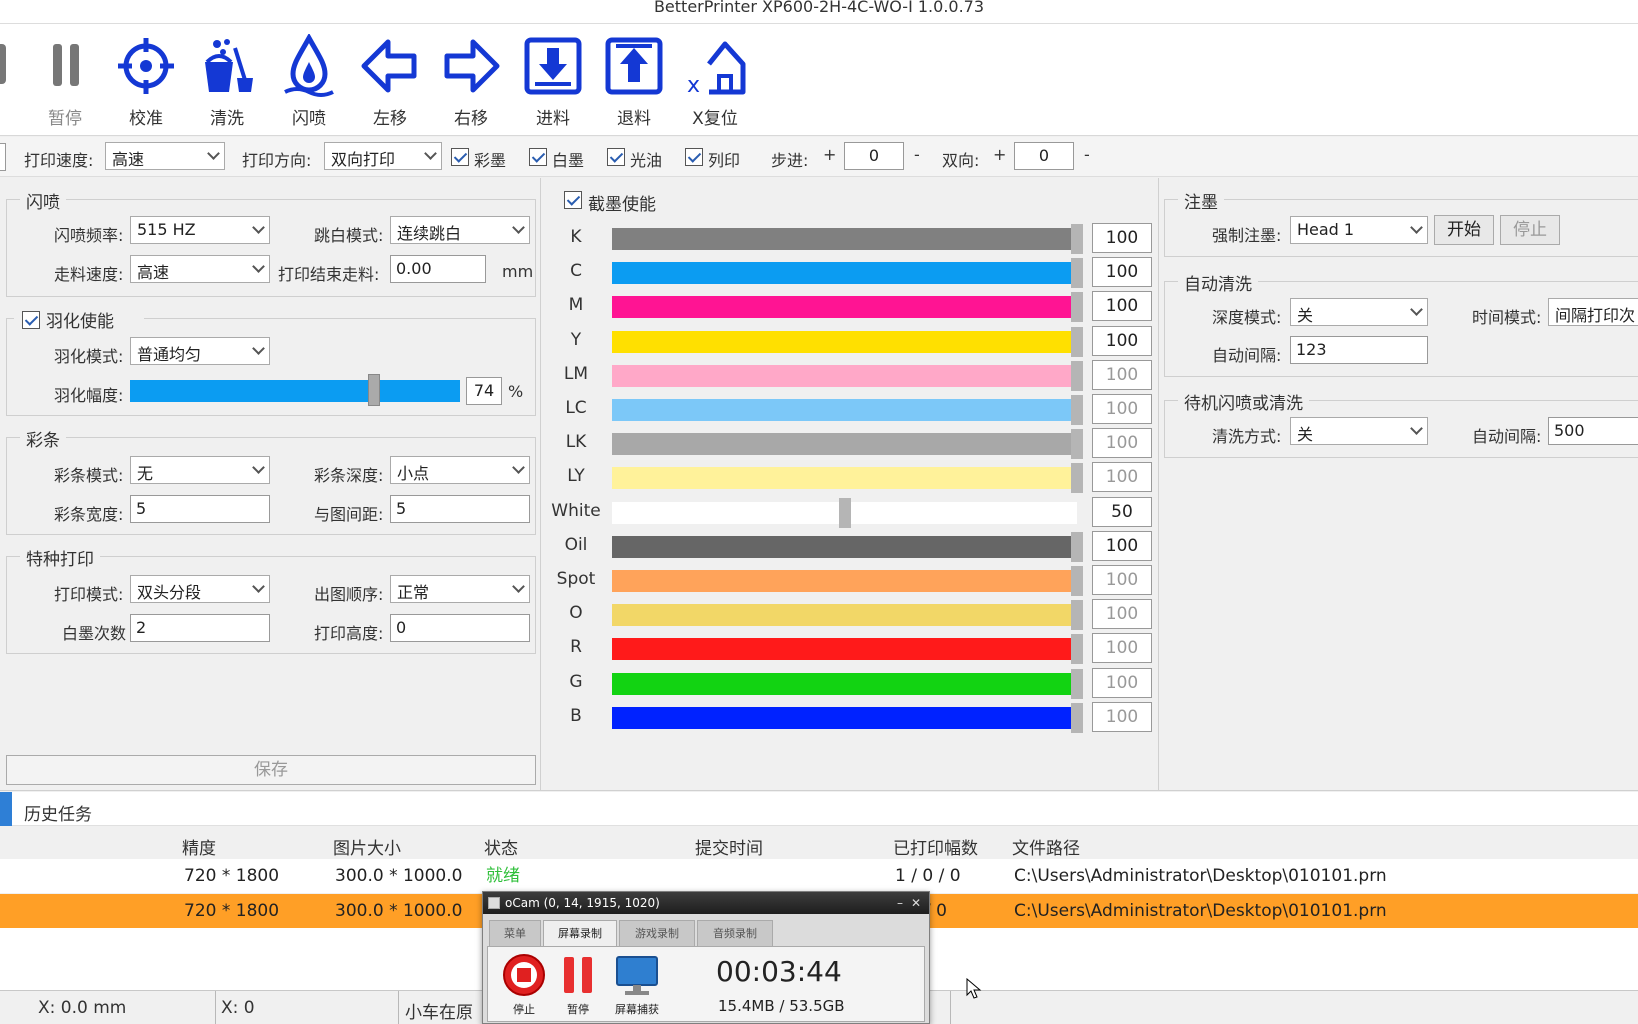  I want to click on inject-stop-button: 停止, so click(1530, 230).